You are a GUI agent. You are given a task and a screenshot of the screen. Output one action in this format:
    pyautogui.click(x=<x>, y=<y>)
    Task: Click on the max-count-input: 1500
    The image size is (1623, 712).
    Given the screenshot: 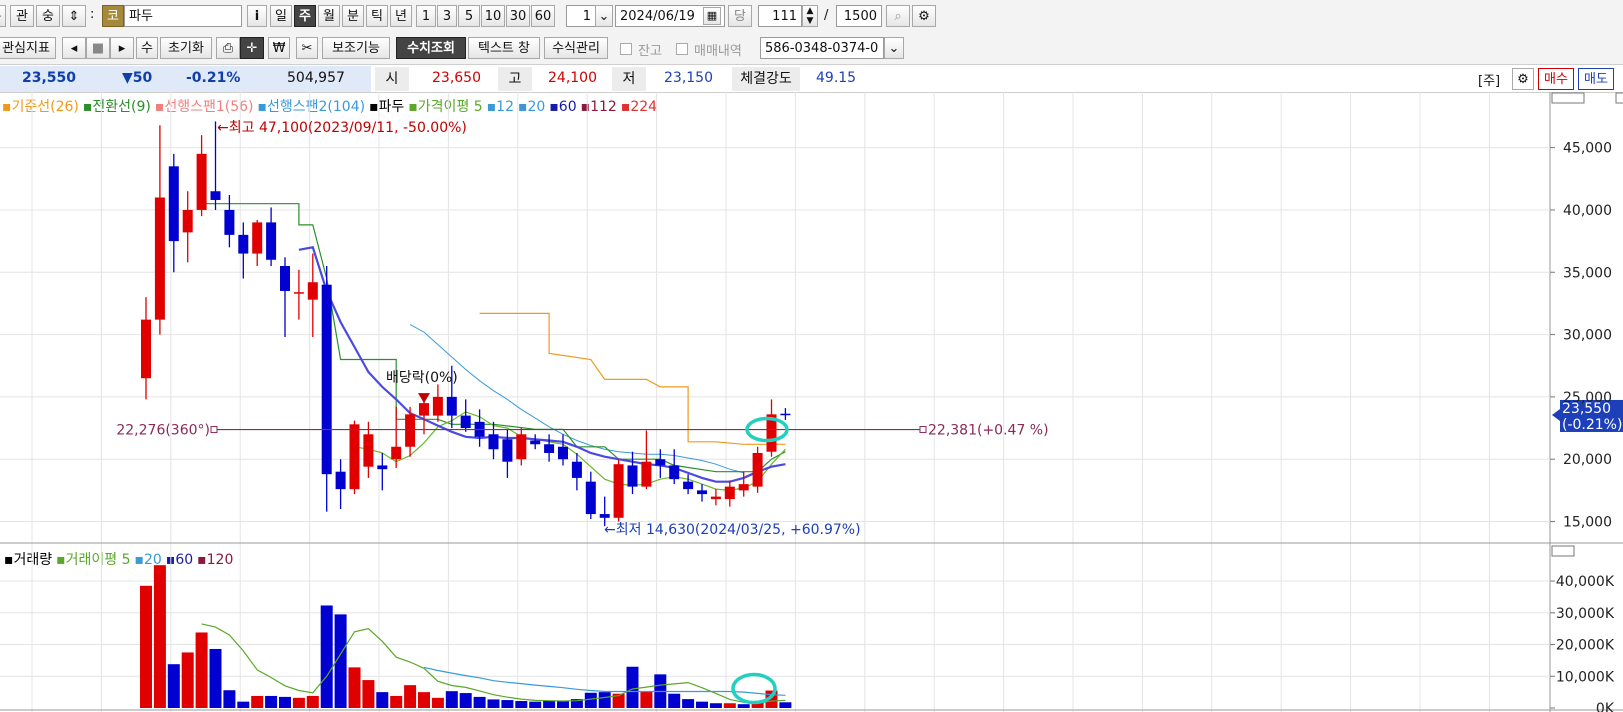 What is the action you would take?
    pyautogui.click(x=859, y=16)
    